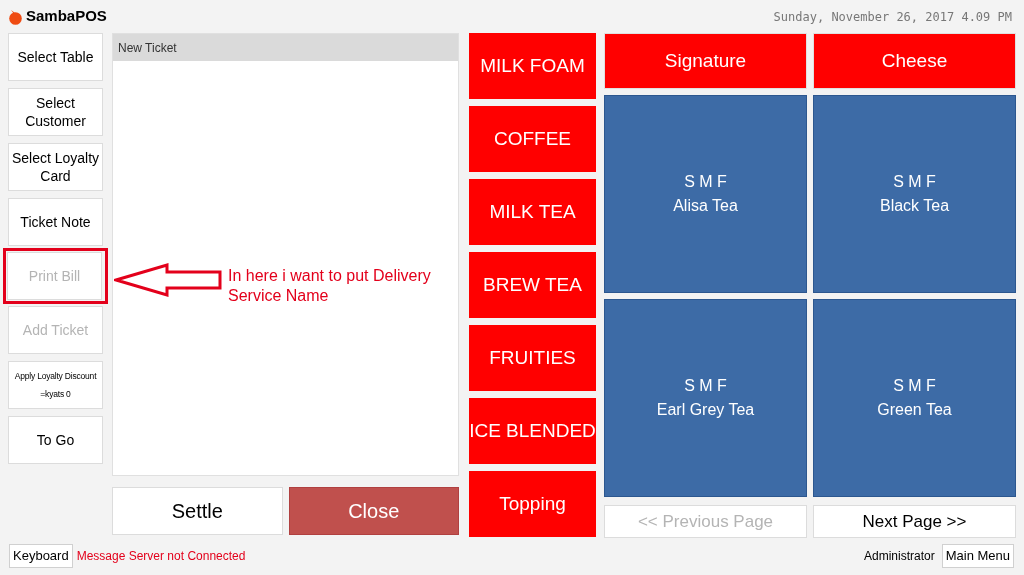 The image size is (1024, 575). Describe the element at coordinates (532, 358) in the screenshot. I see `category-button: FRUITIES` at that location.